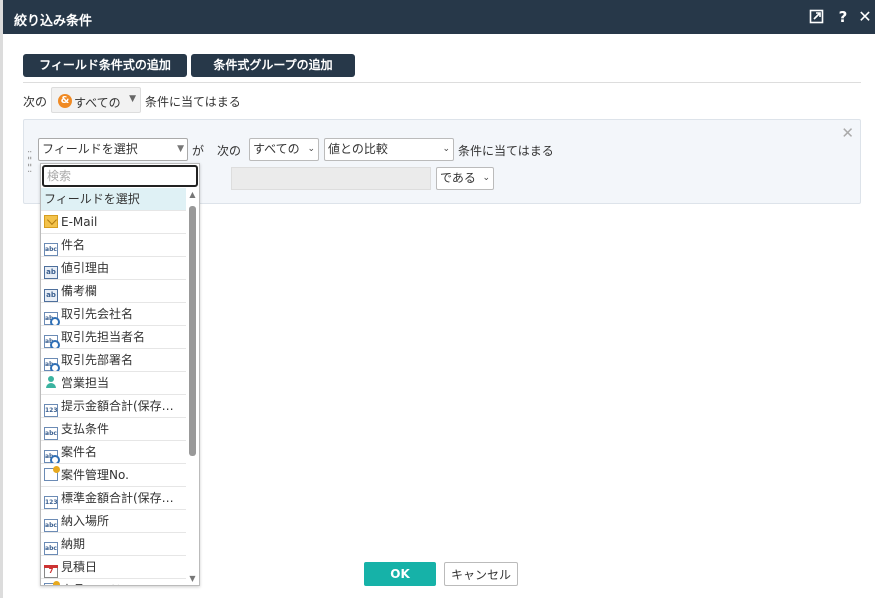 Image resolution: width=875 pixels, height=598 pixels. I want to click on field-option: abc 納期, so click(113, 544).